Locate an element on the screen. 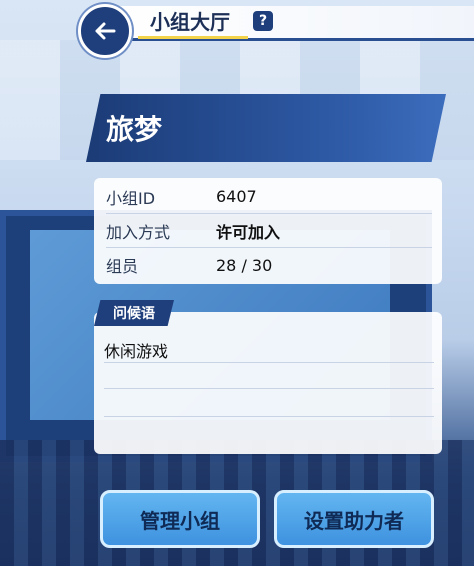 This screenshot has width=474, height=566. group-id-row: 小组ID 6407 is located at coordinates (269, 197).